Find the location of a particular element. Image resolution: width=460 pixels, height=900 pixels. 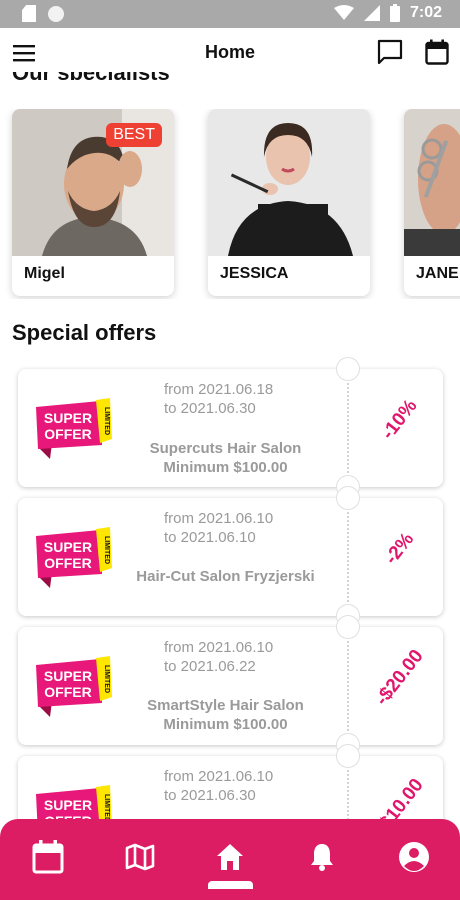

specialist-card: BEST Migel is located at coordinates (93, 202).